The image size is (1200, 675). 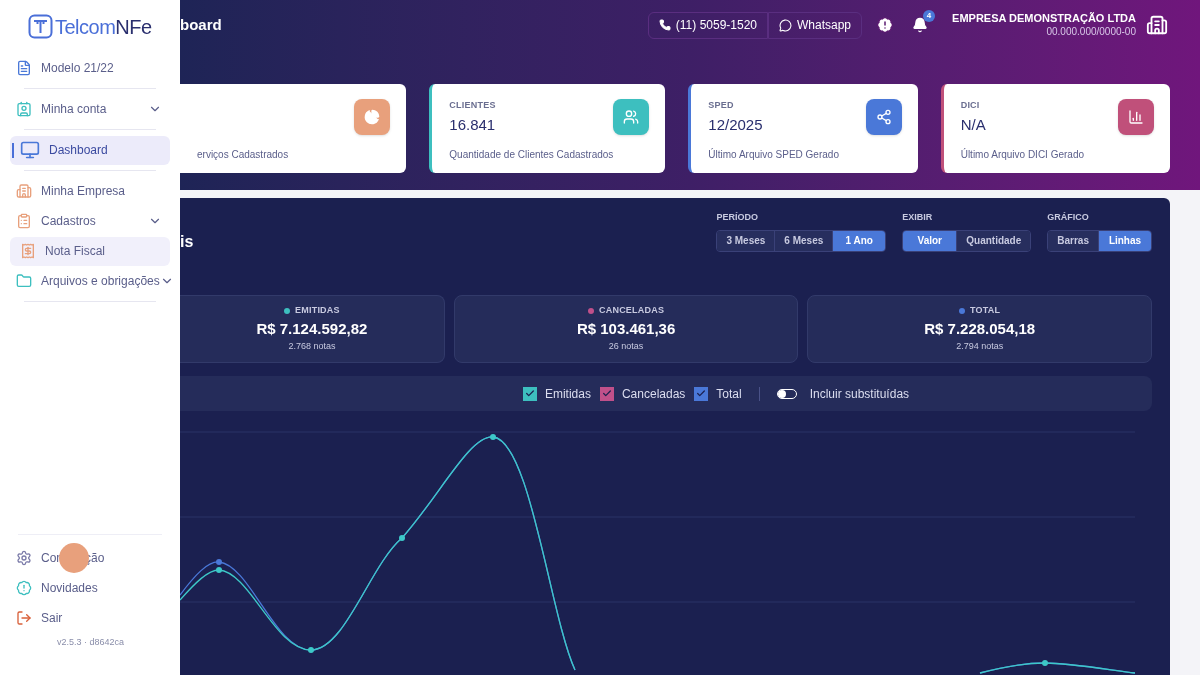 I want to click on exit-icon, so click(x=24, y=617).